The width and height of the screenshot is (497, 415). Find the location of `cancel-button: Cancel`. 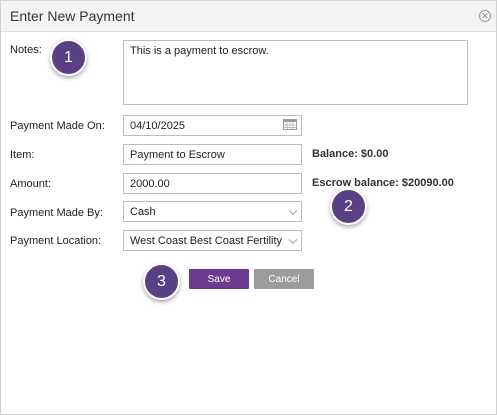

cancel-button: Cancel is located at coordinates (284, 279).